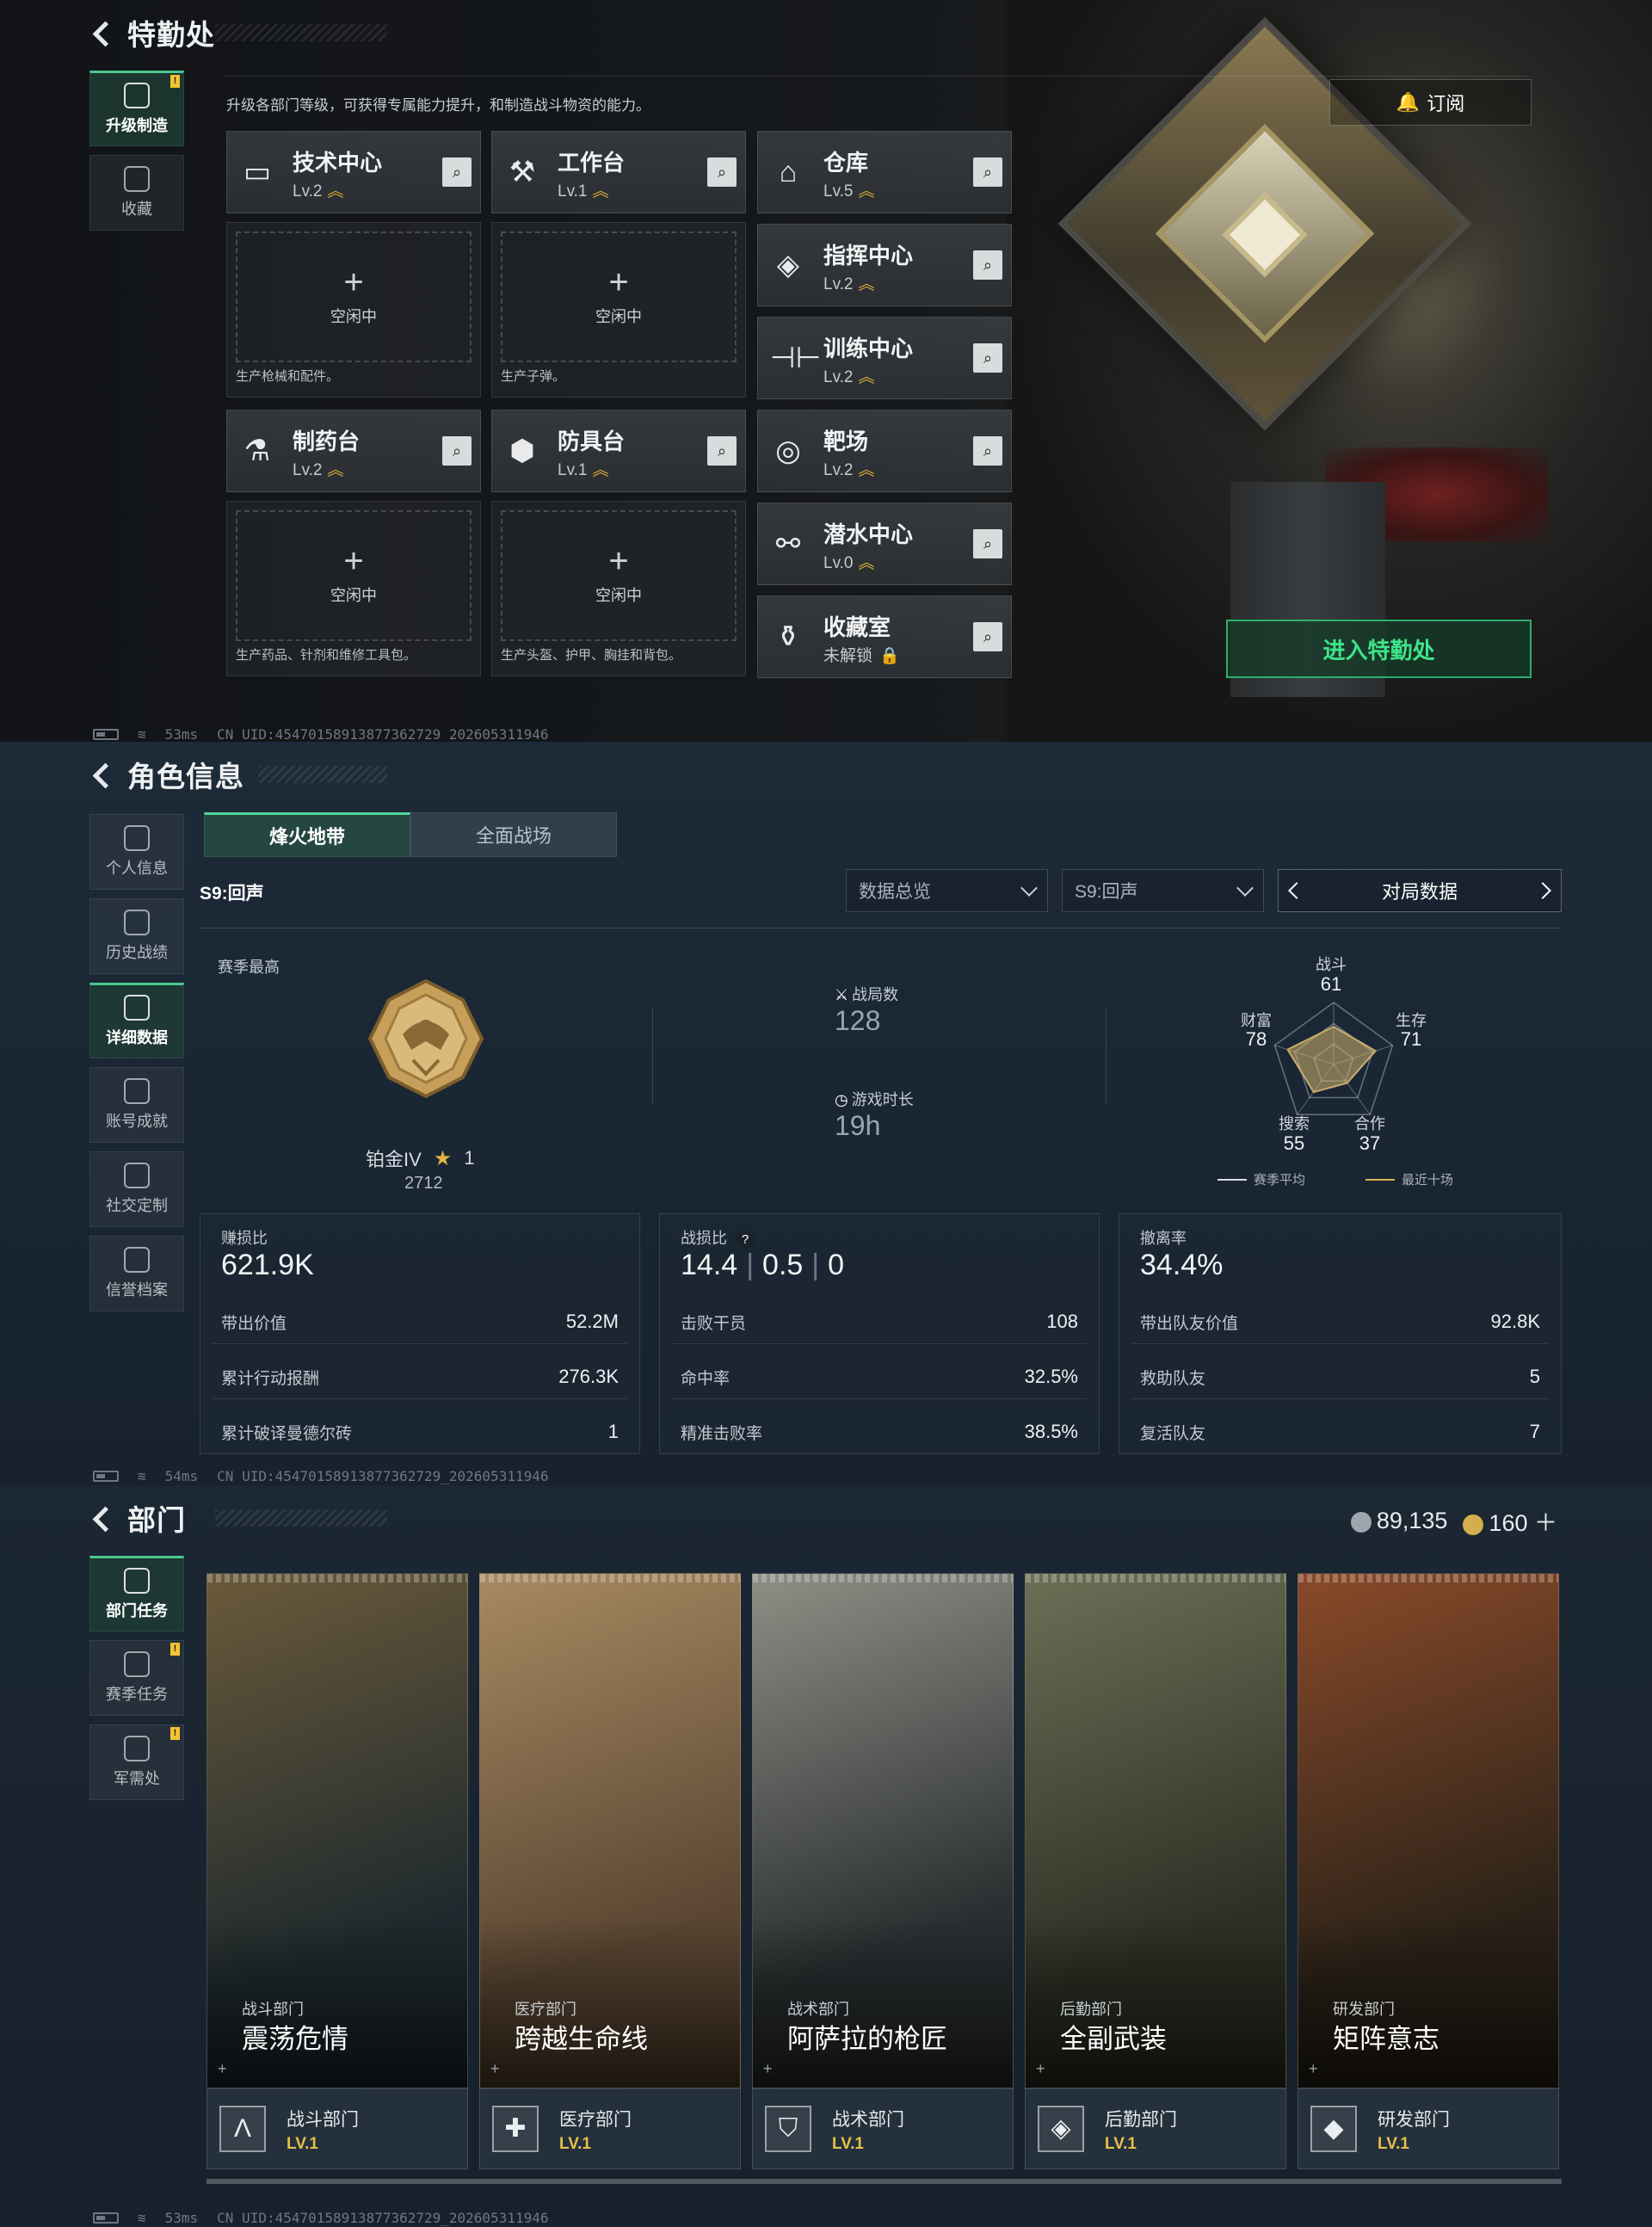 The width and height of the screenshot is (1652, 2227). What do you see at coordinates (1411, 1020) in the screenshot?
I see `radar-label: 生存` at bounding box center [1411, 1020].